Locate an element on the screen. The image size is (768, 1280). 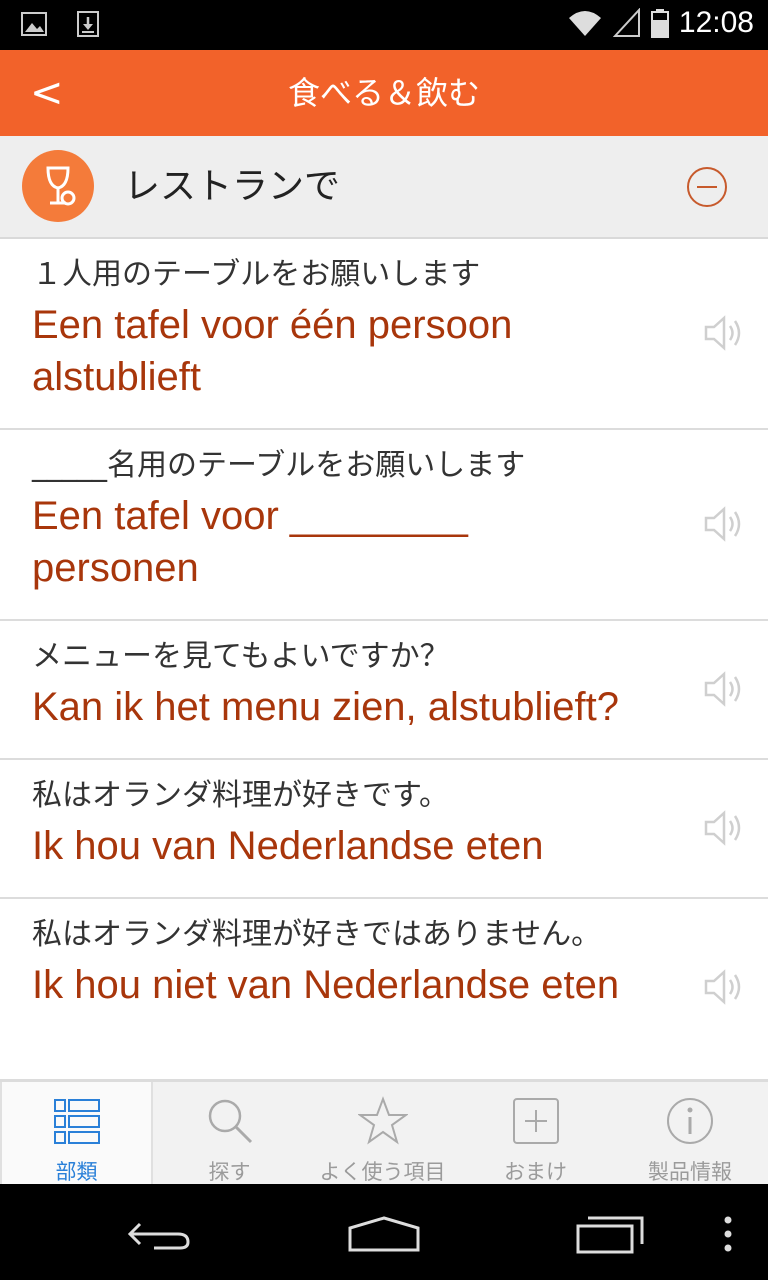
recents-nav-icon is located at coordinates (610, 1235).